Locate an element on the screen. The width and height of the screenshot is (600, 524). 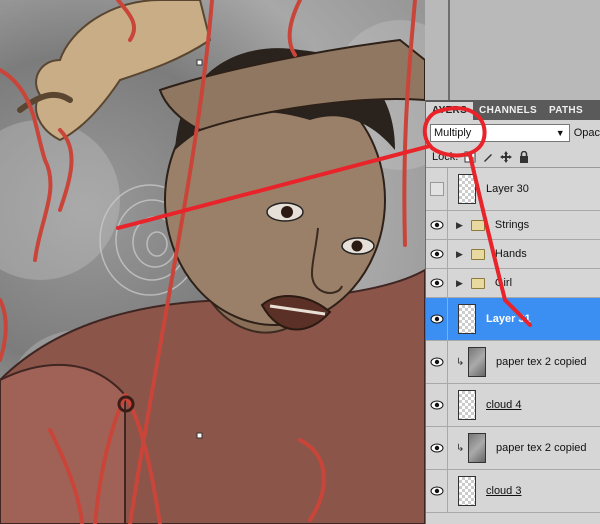
panel-tabs: AYERS CHANNELS PATHS is located at coordinates (513, 110).